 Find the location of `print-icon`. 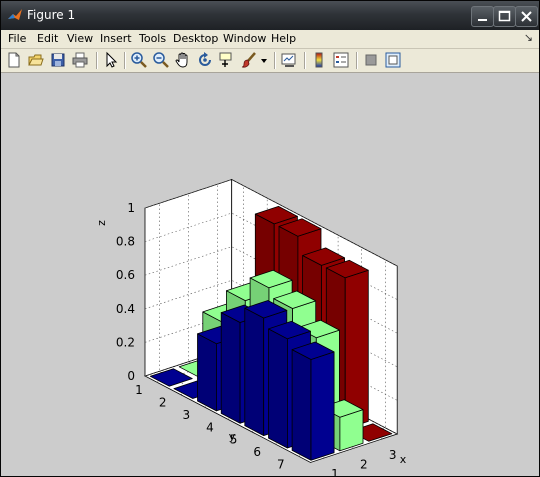

print-icon is located at coordinates (80, 60).